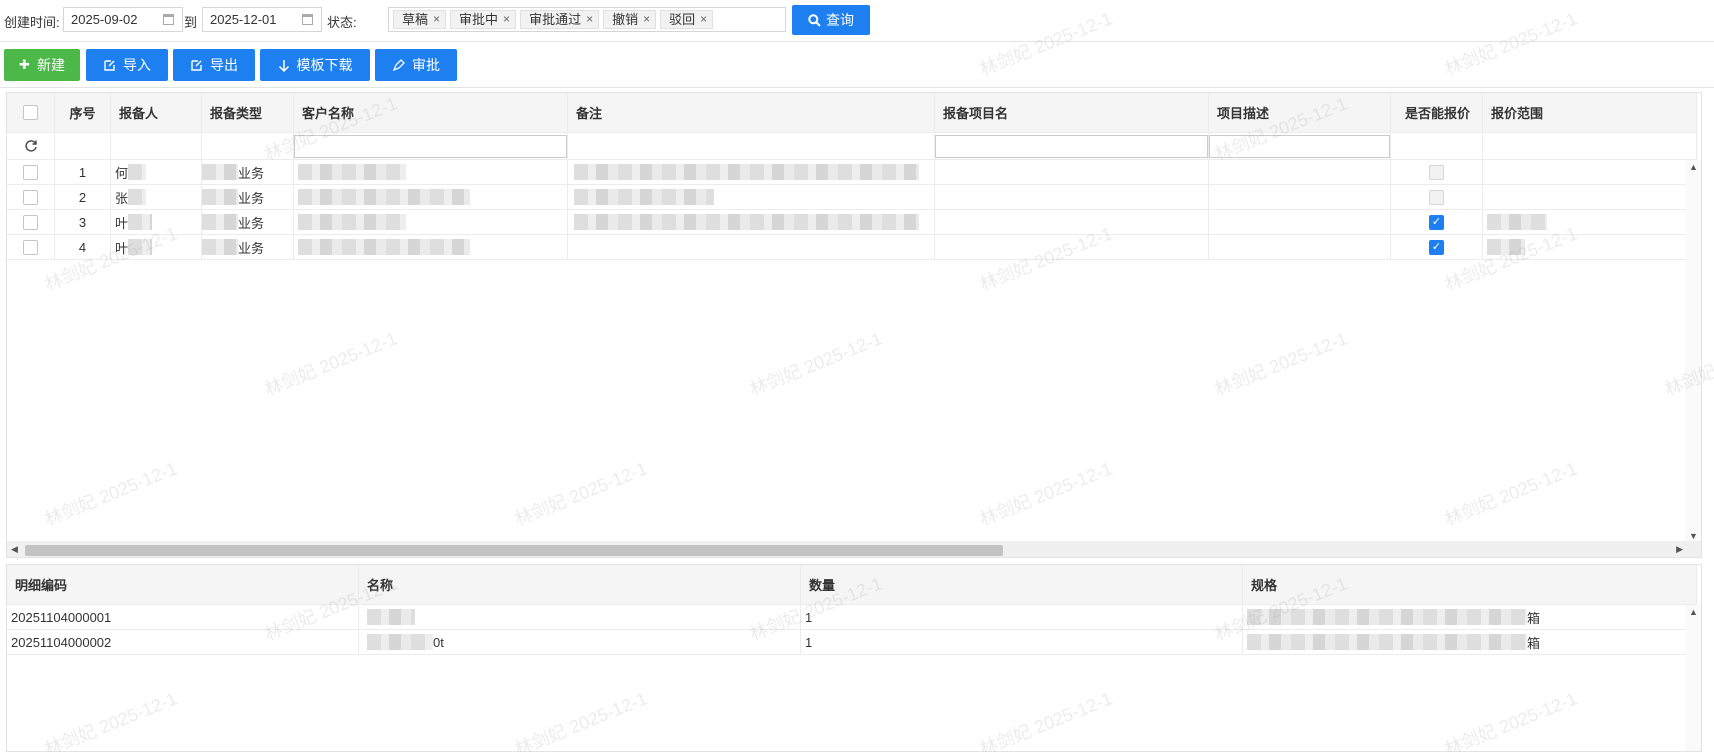 The image size is (1714, 752). Describe the element at coordinates (1022, 584) in the screenshot. I see `column-header: 数量` at that location.